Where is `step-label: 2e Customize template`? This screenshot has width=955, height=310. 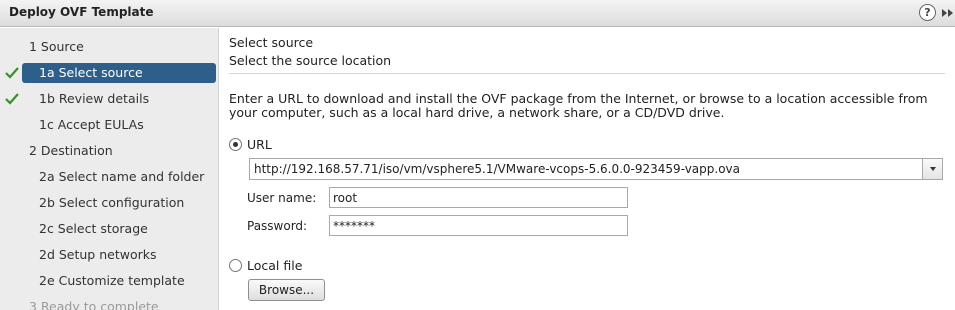 step-label: 2e Customize template is located at coordinates (112, 280).